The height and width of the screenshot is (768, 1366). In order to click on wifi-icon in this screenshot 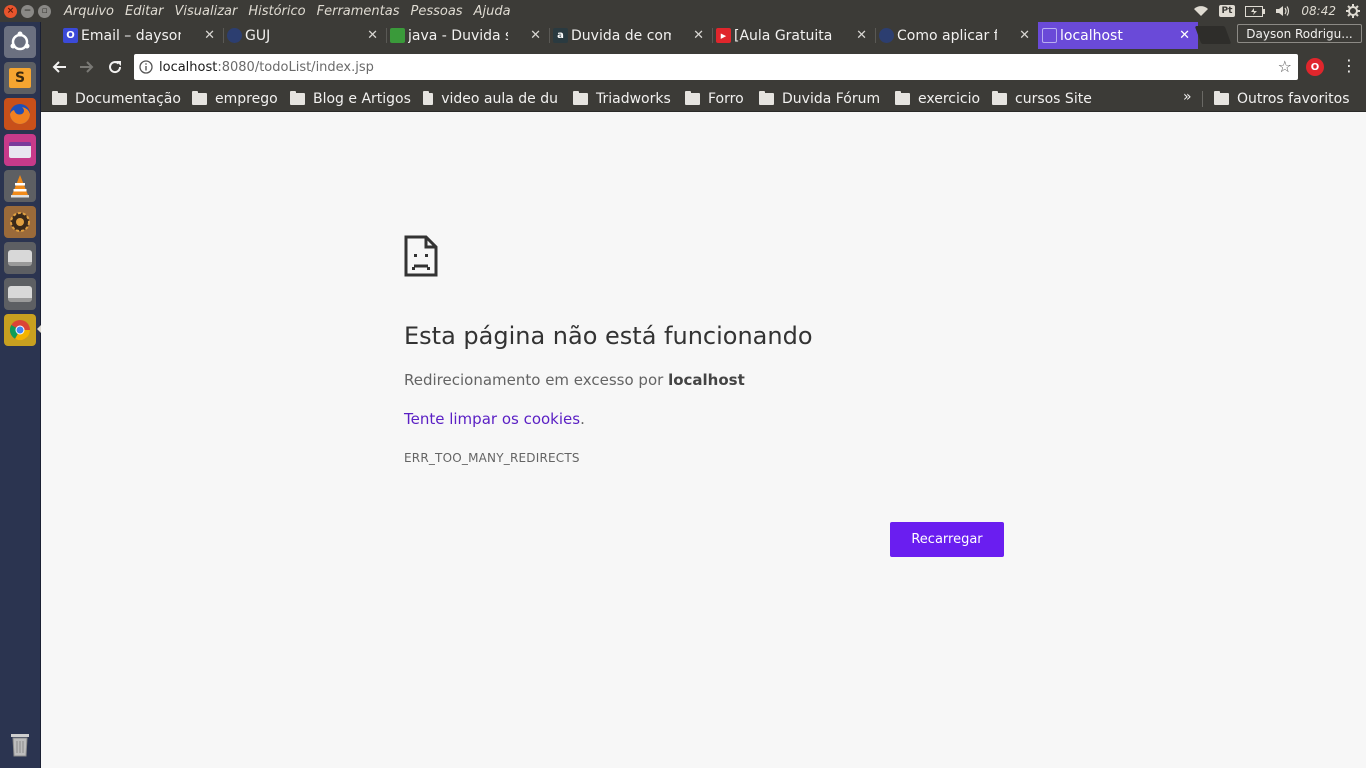, I will do `click(1201, 11)`.